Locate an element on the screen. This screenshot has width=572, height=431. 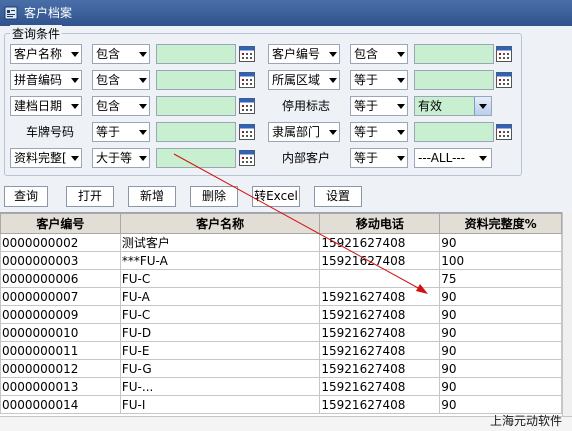
filter-field-select: 客户名称 is located at coordinates (46, 54).